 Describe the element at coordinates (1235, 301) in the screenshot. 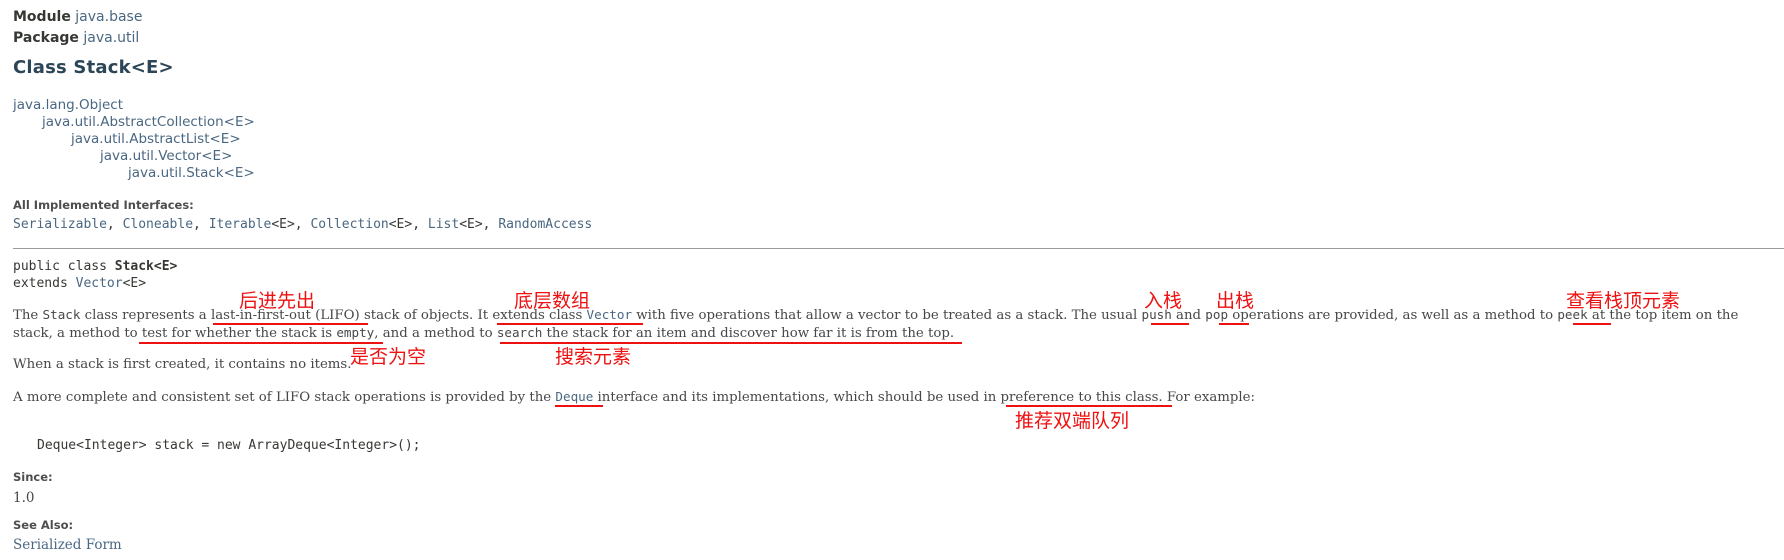

I see `annotation-pop: 出栈` at that location.